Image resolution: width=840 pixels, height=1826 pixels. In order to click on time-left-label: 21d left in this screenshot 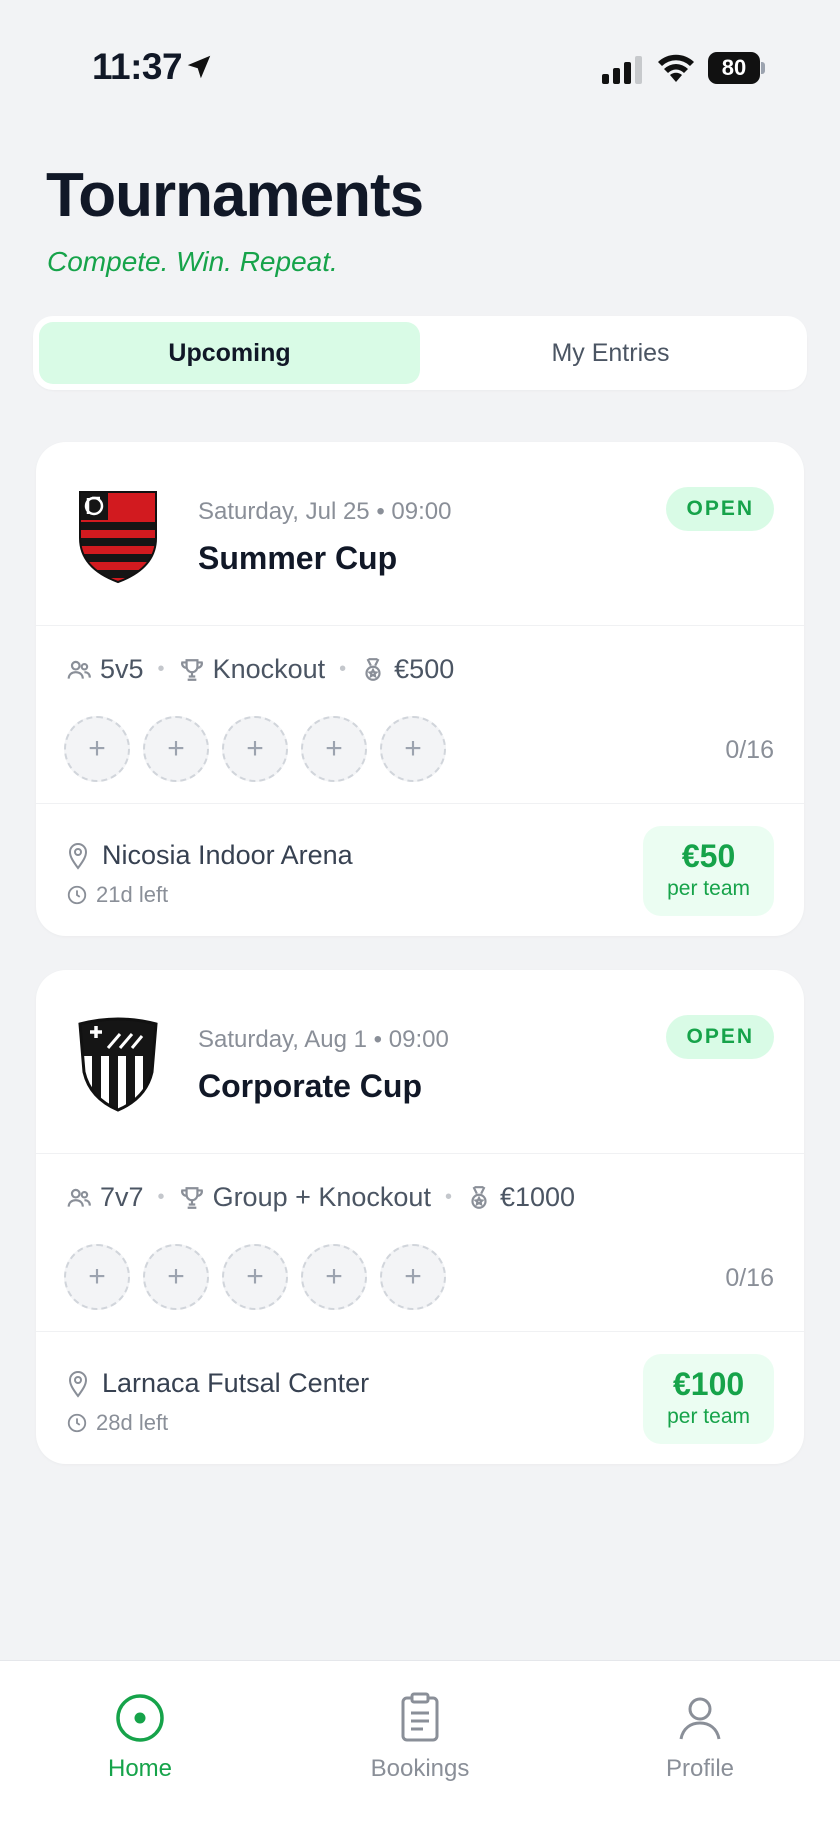, I will do `click(132, 894)`.